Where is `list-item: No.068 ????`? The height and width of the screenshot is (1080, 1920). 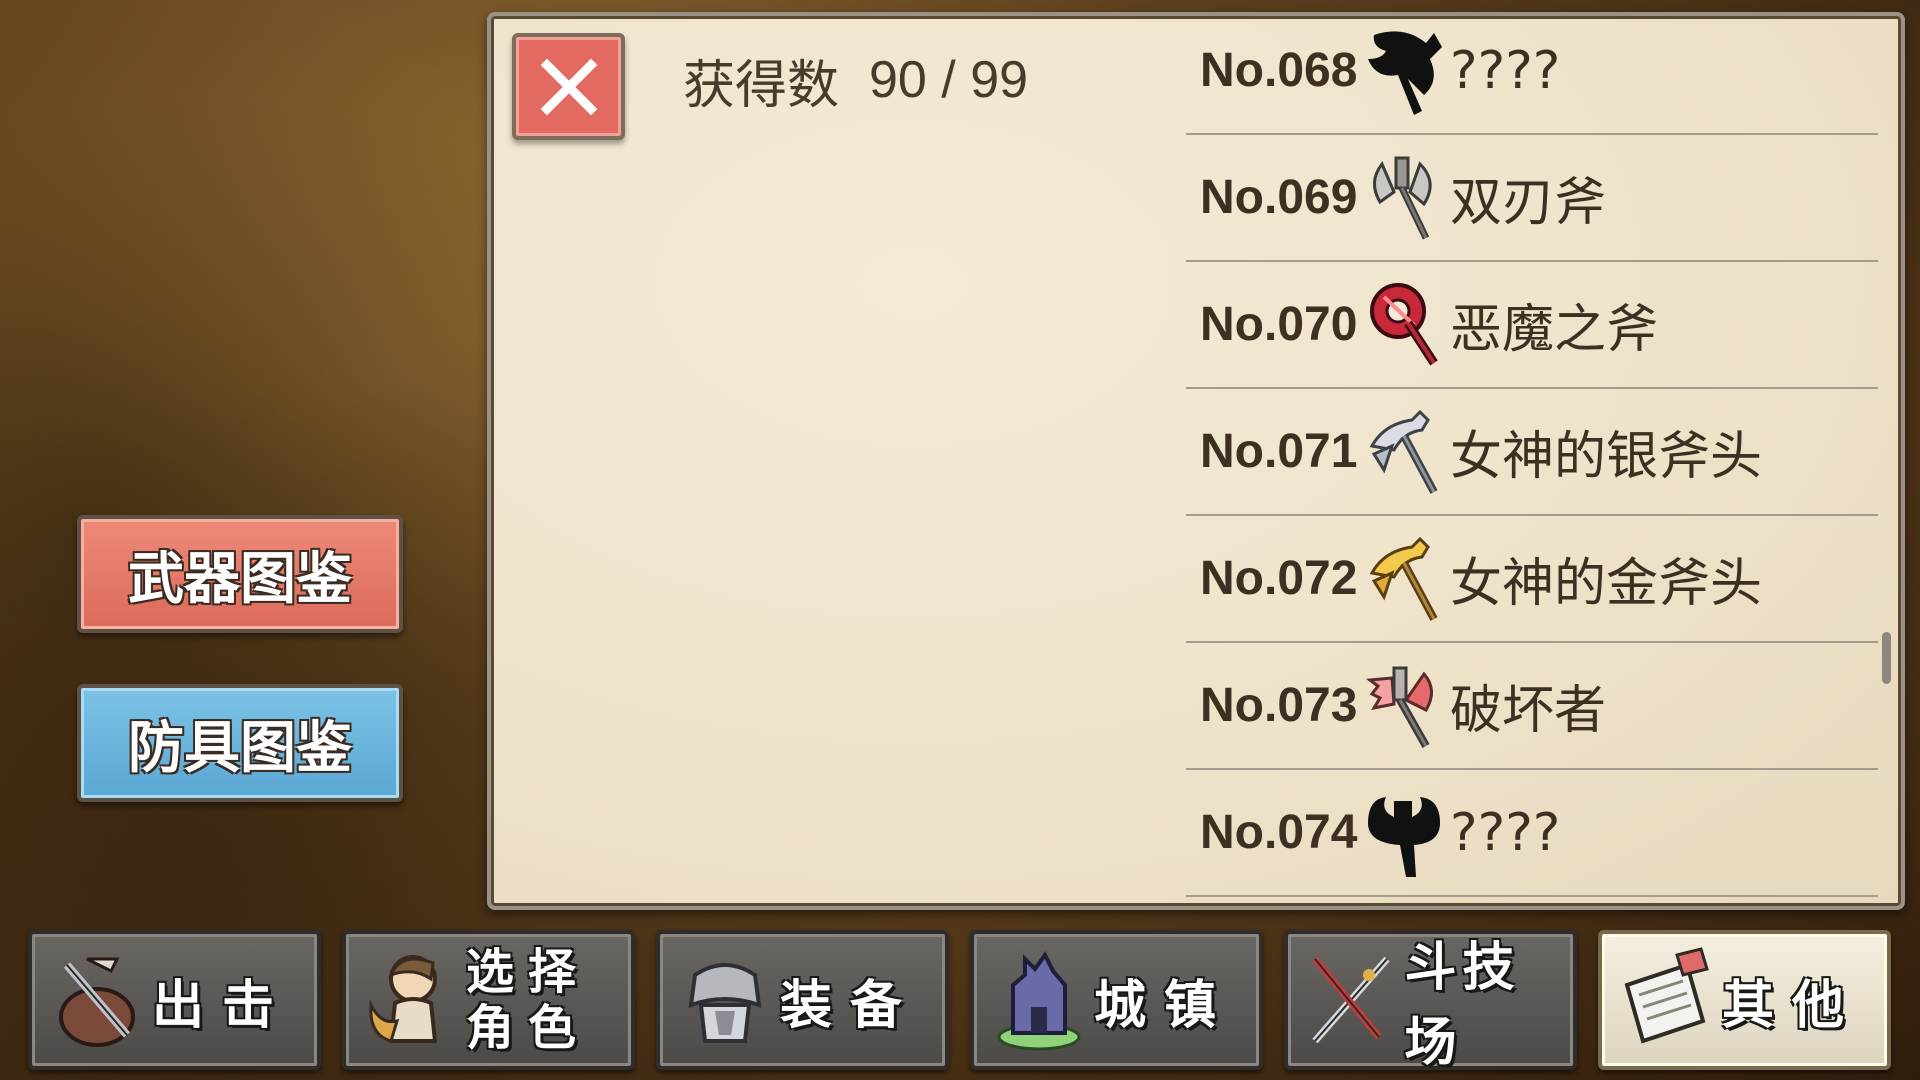 list-item: No.068 ???? is located at coordinates (1532, 71).